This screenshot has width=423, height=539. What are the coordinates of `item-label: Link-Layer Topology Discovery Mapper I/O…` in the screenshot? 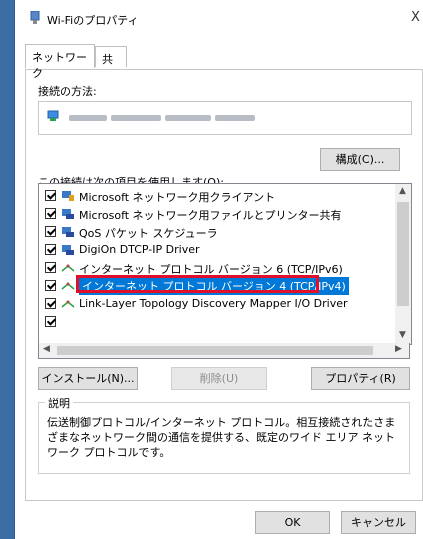 It's located at (213, 303).